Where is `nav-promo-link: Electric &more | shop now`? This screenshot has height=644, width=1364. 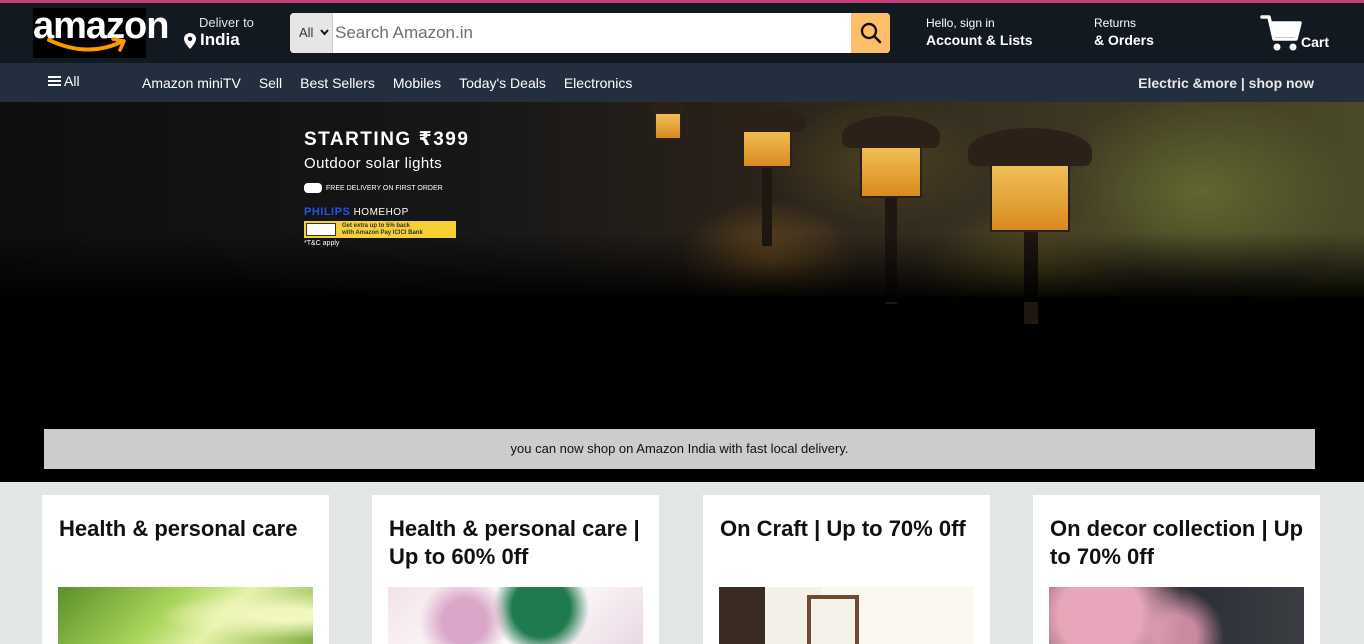 nav-promo-link: Electric &more | shop now is located at coordinates (1226, 83).